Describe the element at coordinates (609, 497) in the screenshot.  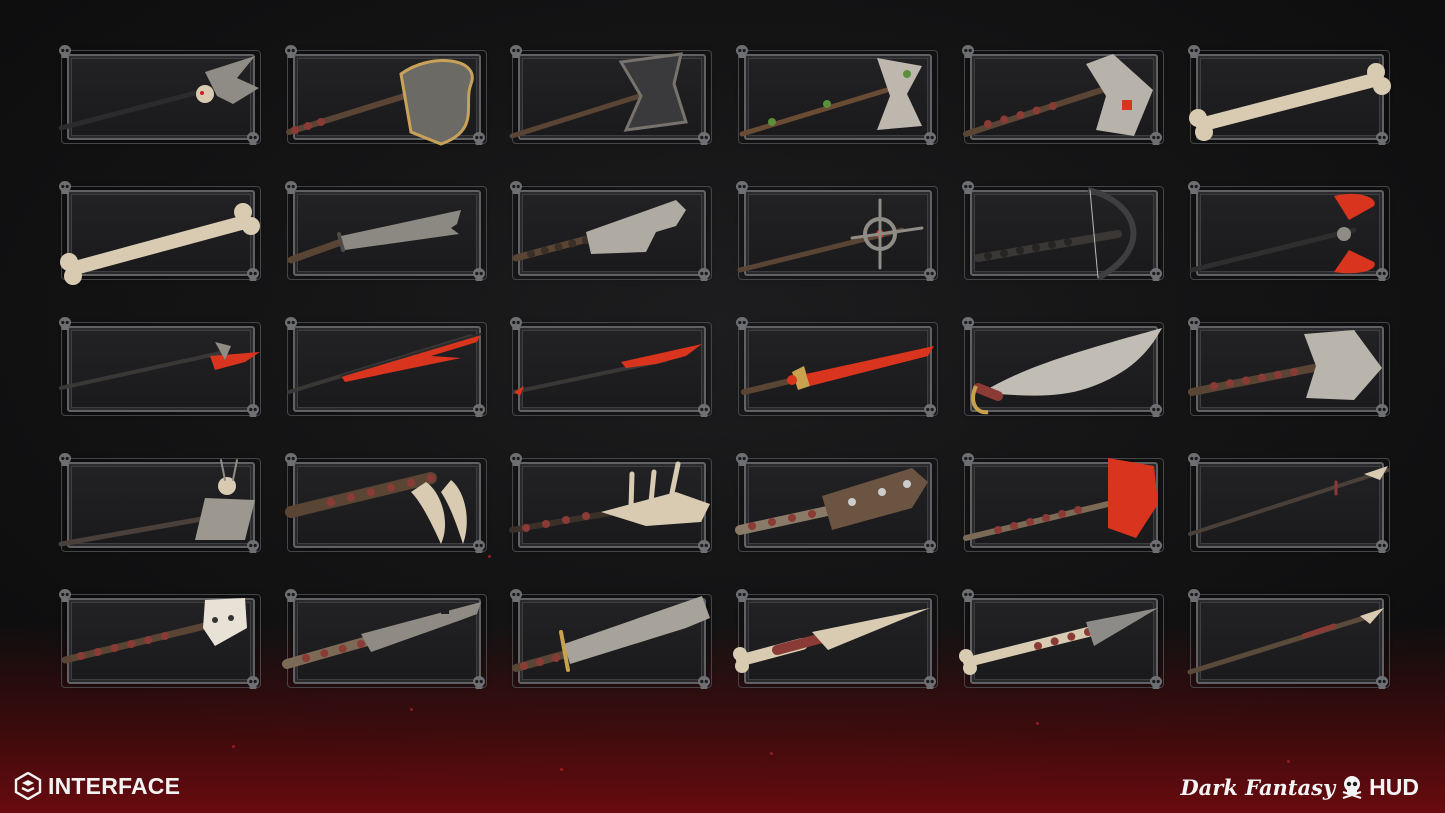
I see `ribcage-club-icon` at that location.